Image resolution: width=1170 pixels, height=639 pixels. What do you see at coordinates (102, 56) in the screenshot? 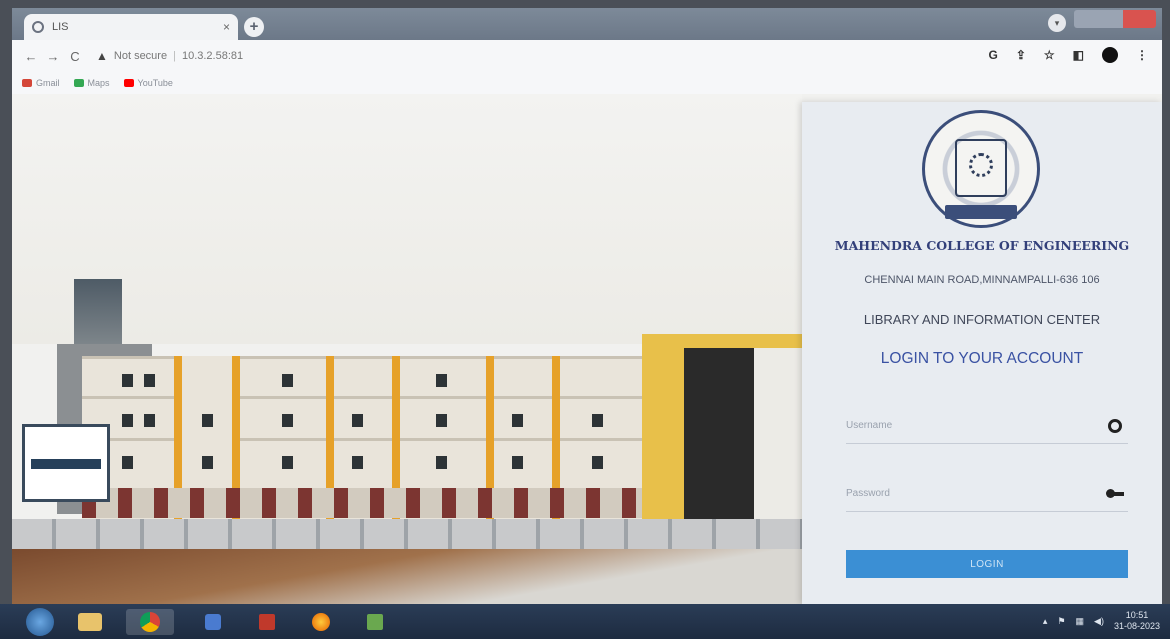
I see `warning-icon: ▲` at bounding box center [102, 56].